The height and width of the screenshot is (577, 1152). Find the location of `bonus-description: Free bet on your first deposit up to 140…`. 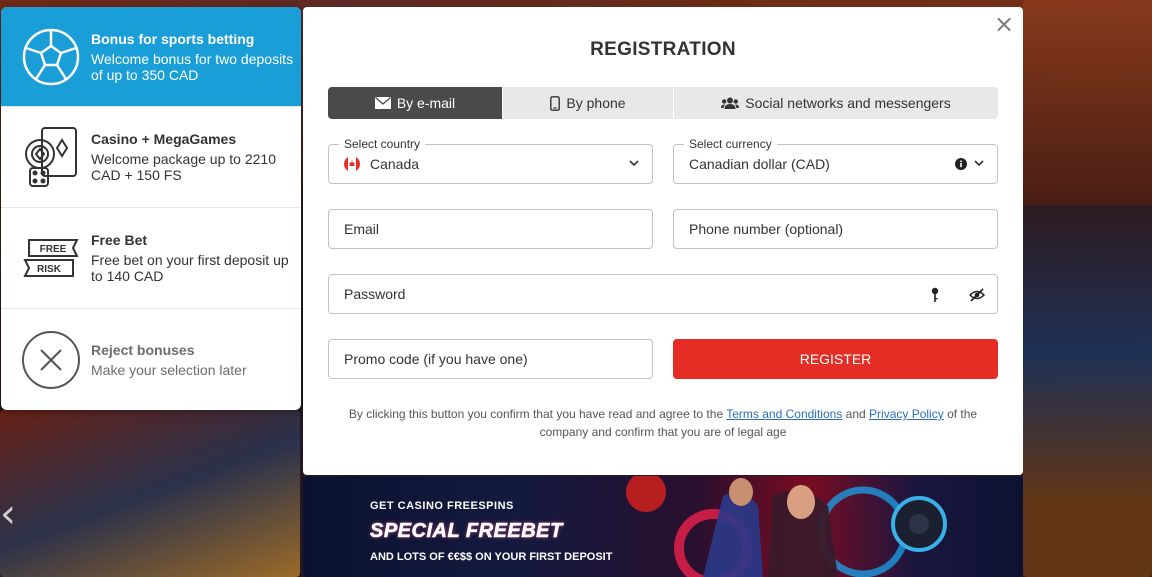

bonus-description: Free bet on your first deposit up to 140… is located at coordinates (190, 268).